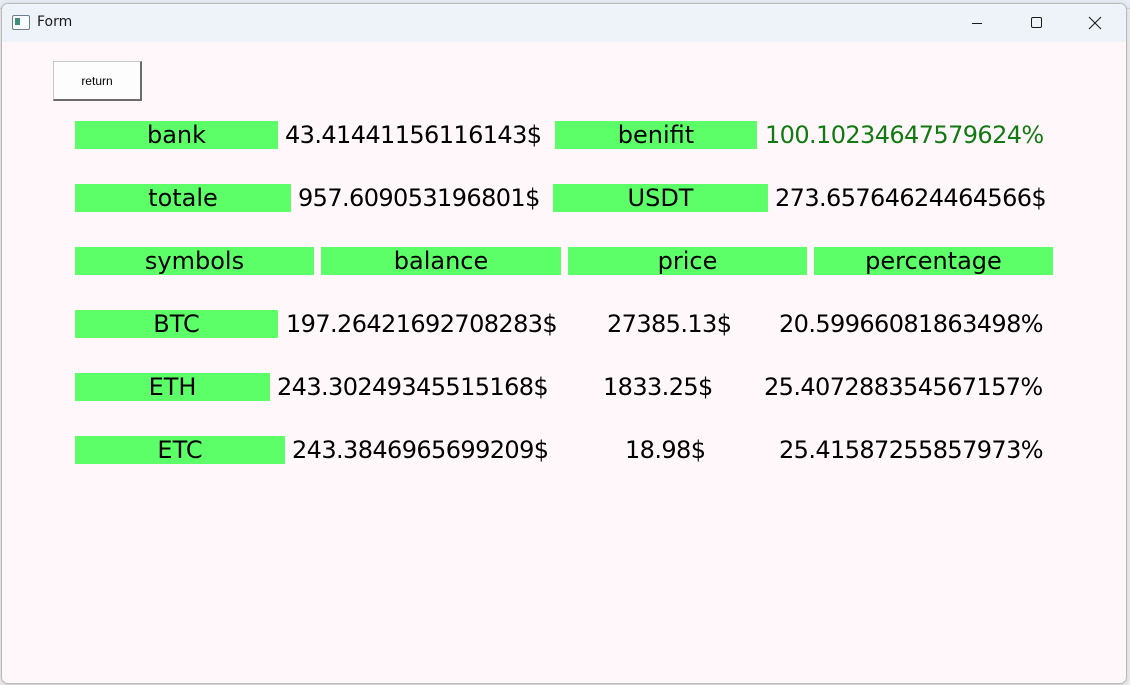  Describe the element at coordinates (180, 450) in the screenshot. I see `row-etc-symbol: ETC` at that location.